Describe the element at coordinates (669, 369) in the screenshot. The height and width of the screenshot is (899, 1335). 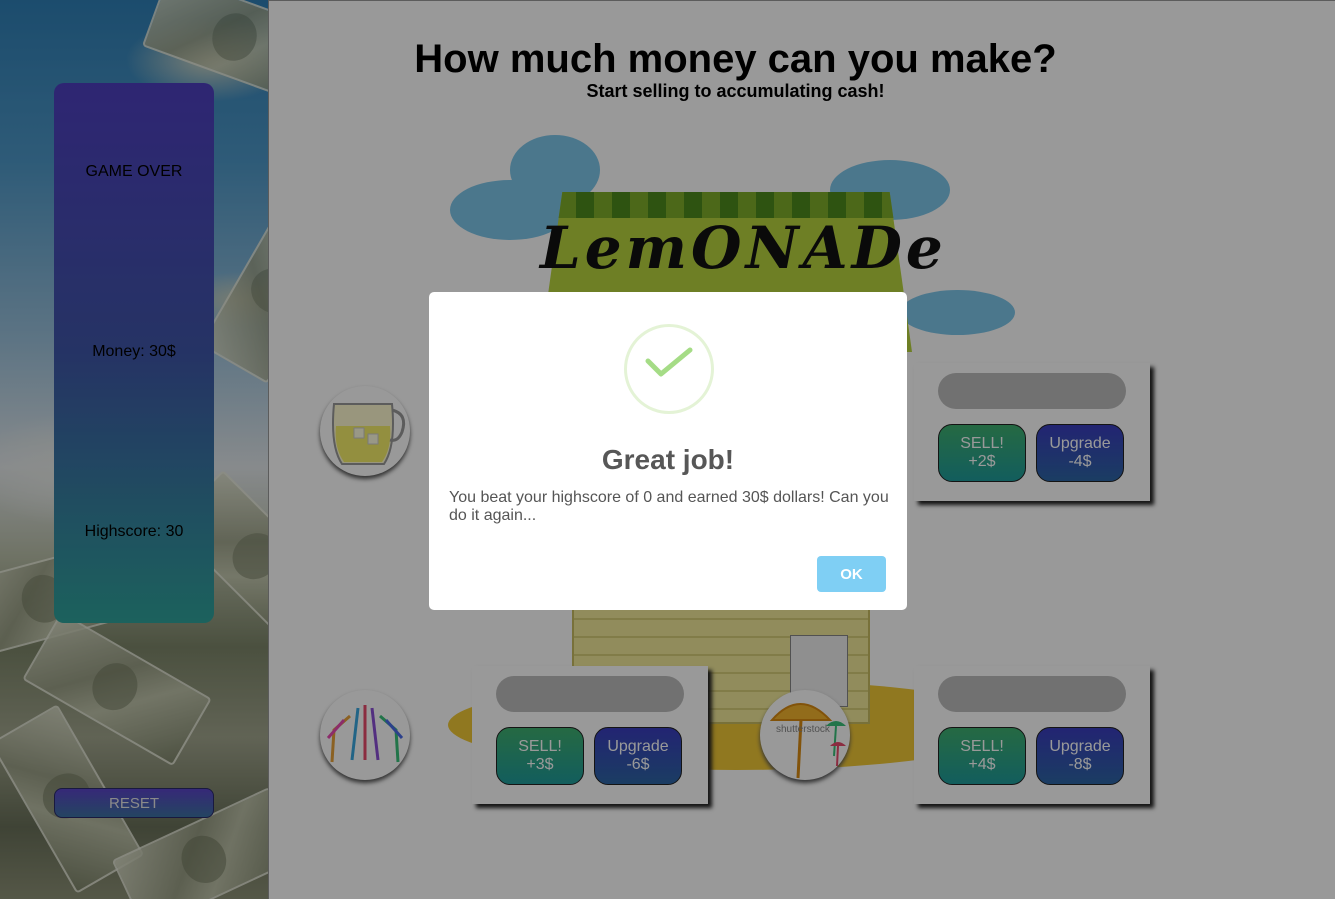
I see `success-check-icon` at that location.